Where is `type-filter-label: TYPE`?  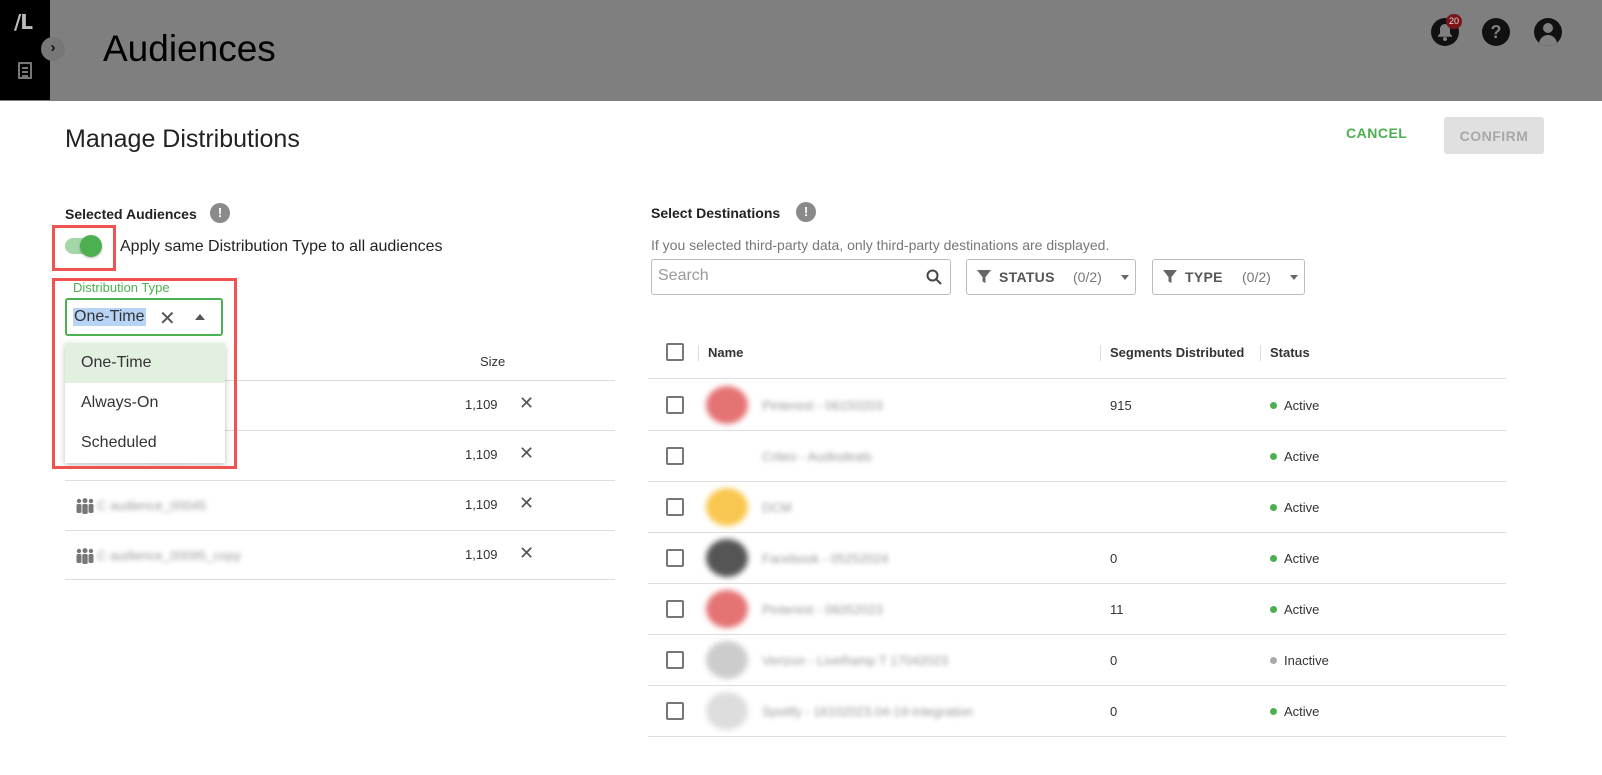
type-filter-label: TYPE is located at coordinates (1204, 277).